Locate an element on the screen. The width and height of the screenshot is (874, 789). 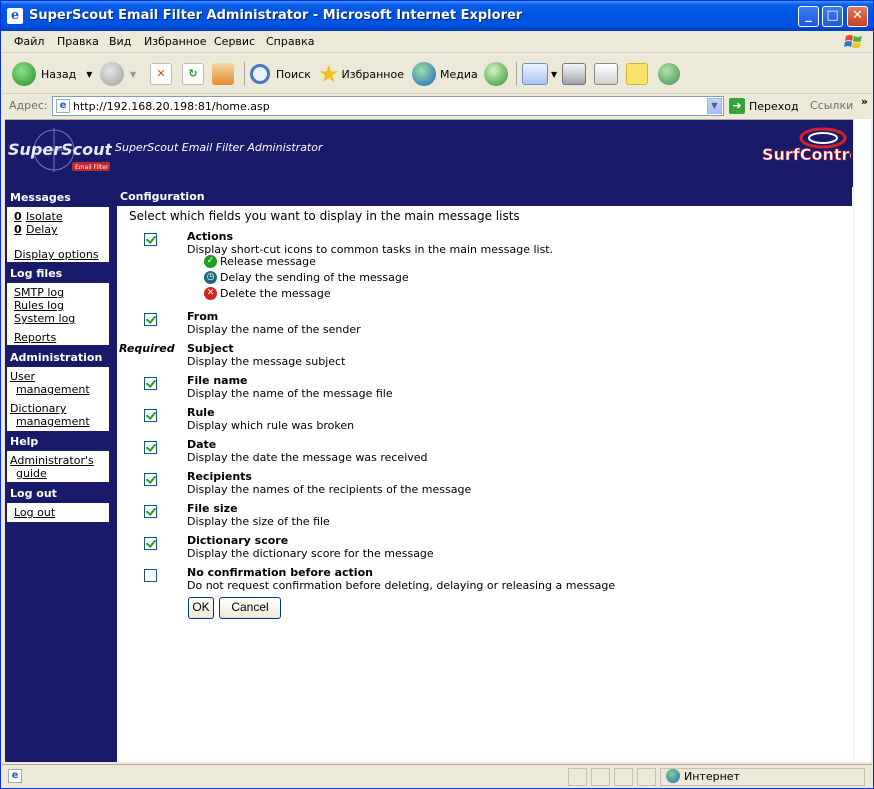
back-button: Назад ▼ is located at coordinates (52, 74).